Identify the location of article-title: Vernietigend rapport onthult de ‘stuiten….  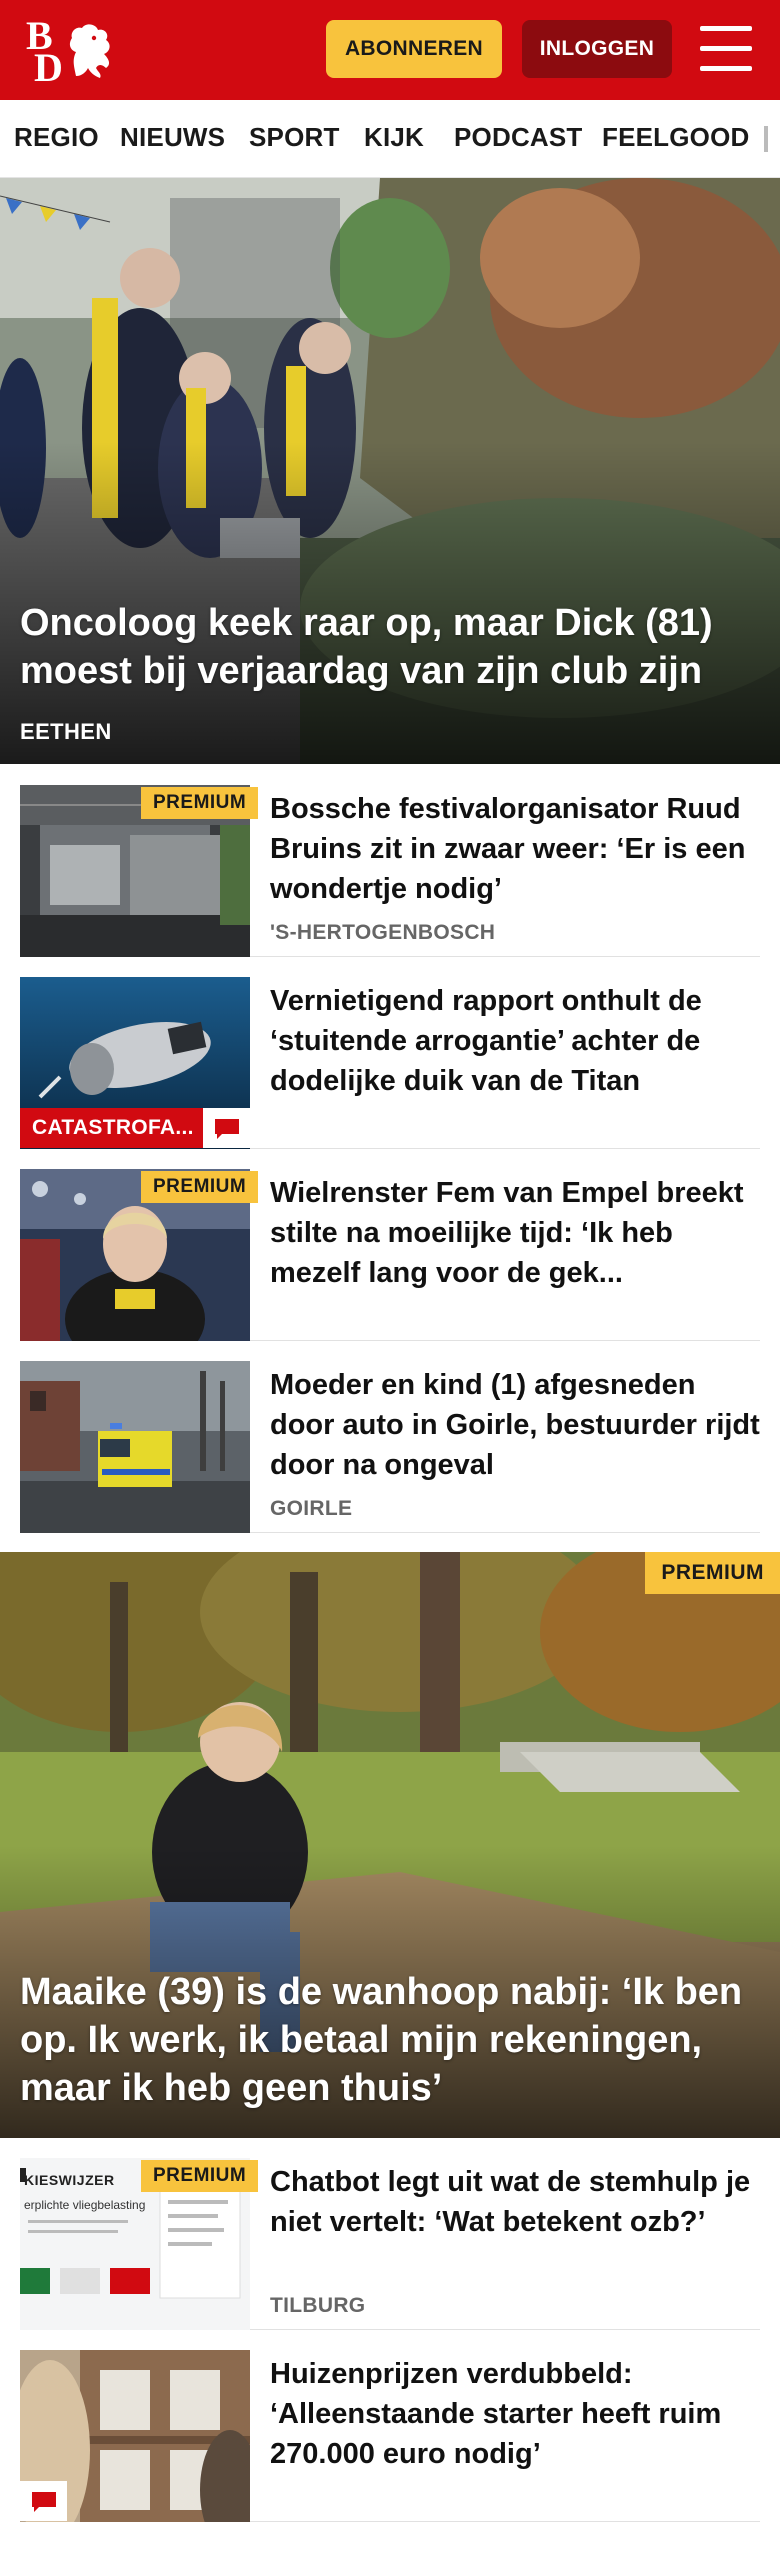
(515, 1041).